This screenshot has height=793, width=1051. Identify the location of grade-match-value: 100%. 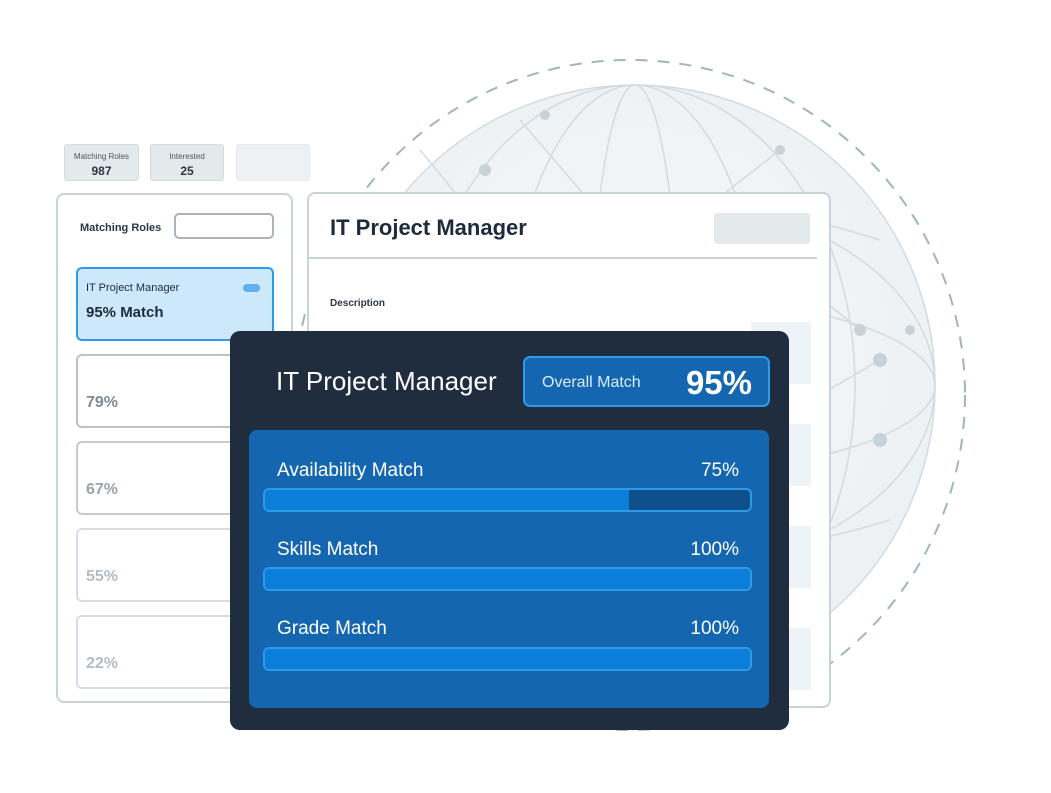
(714, 628).